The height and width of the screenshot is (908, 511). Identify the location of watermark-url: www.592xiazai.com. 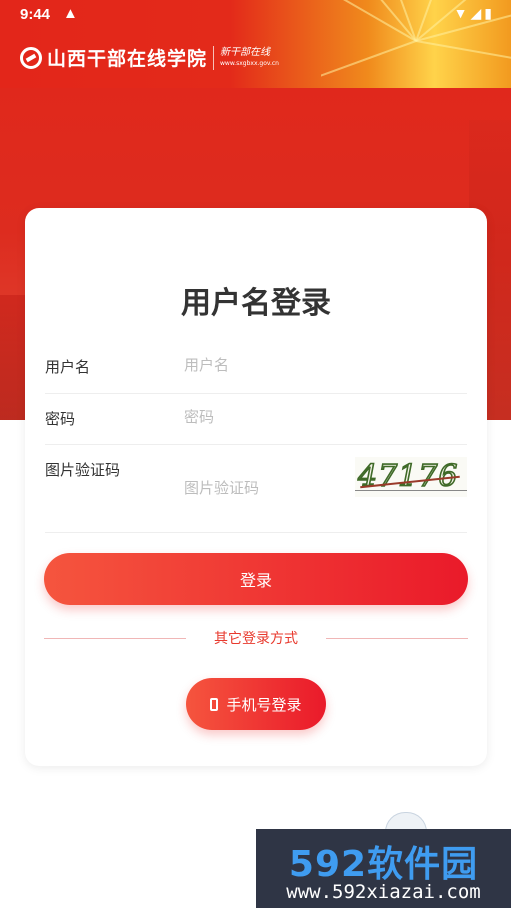
(383, 892).